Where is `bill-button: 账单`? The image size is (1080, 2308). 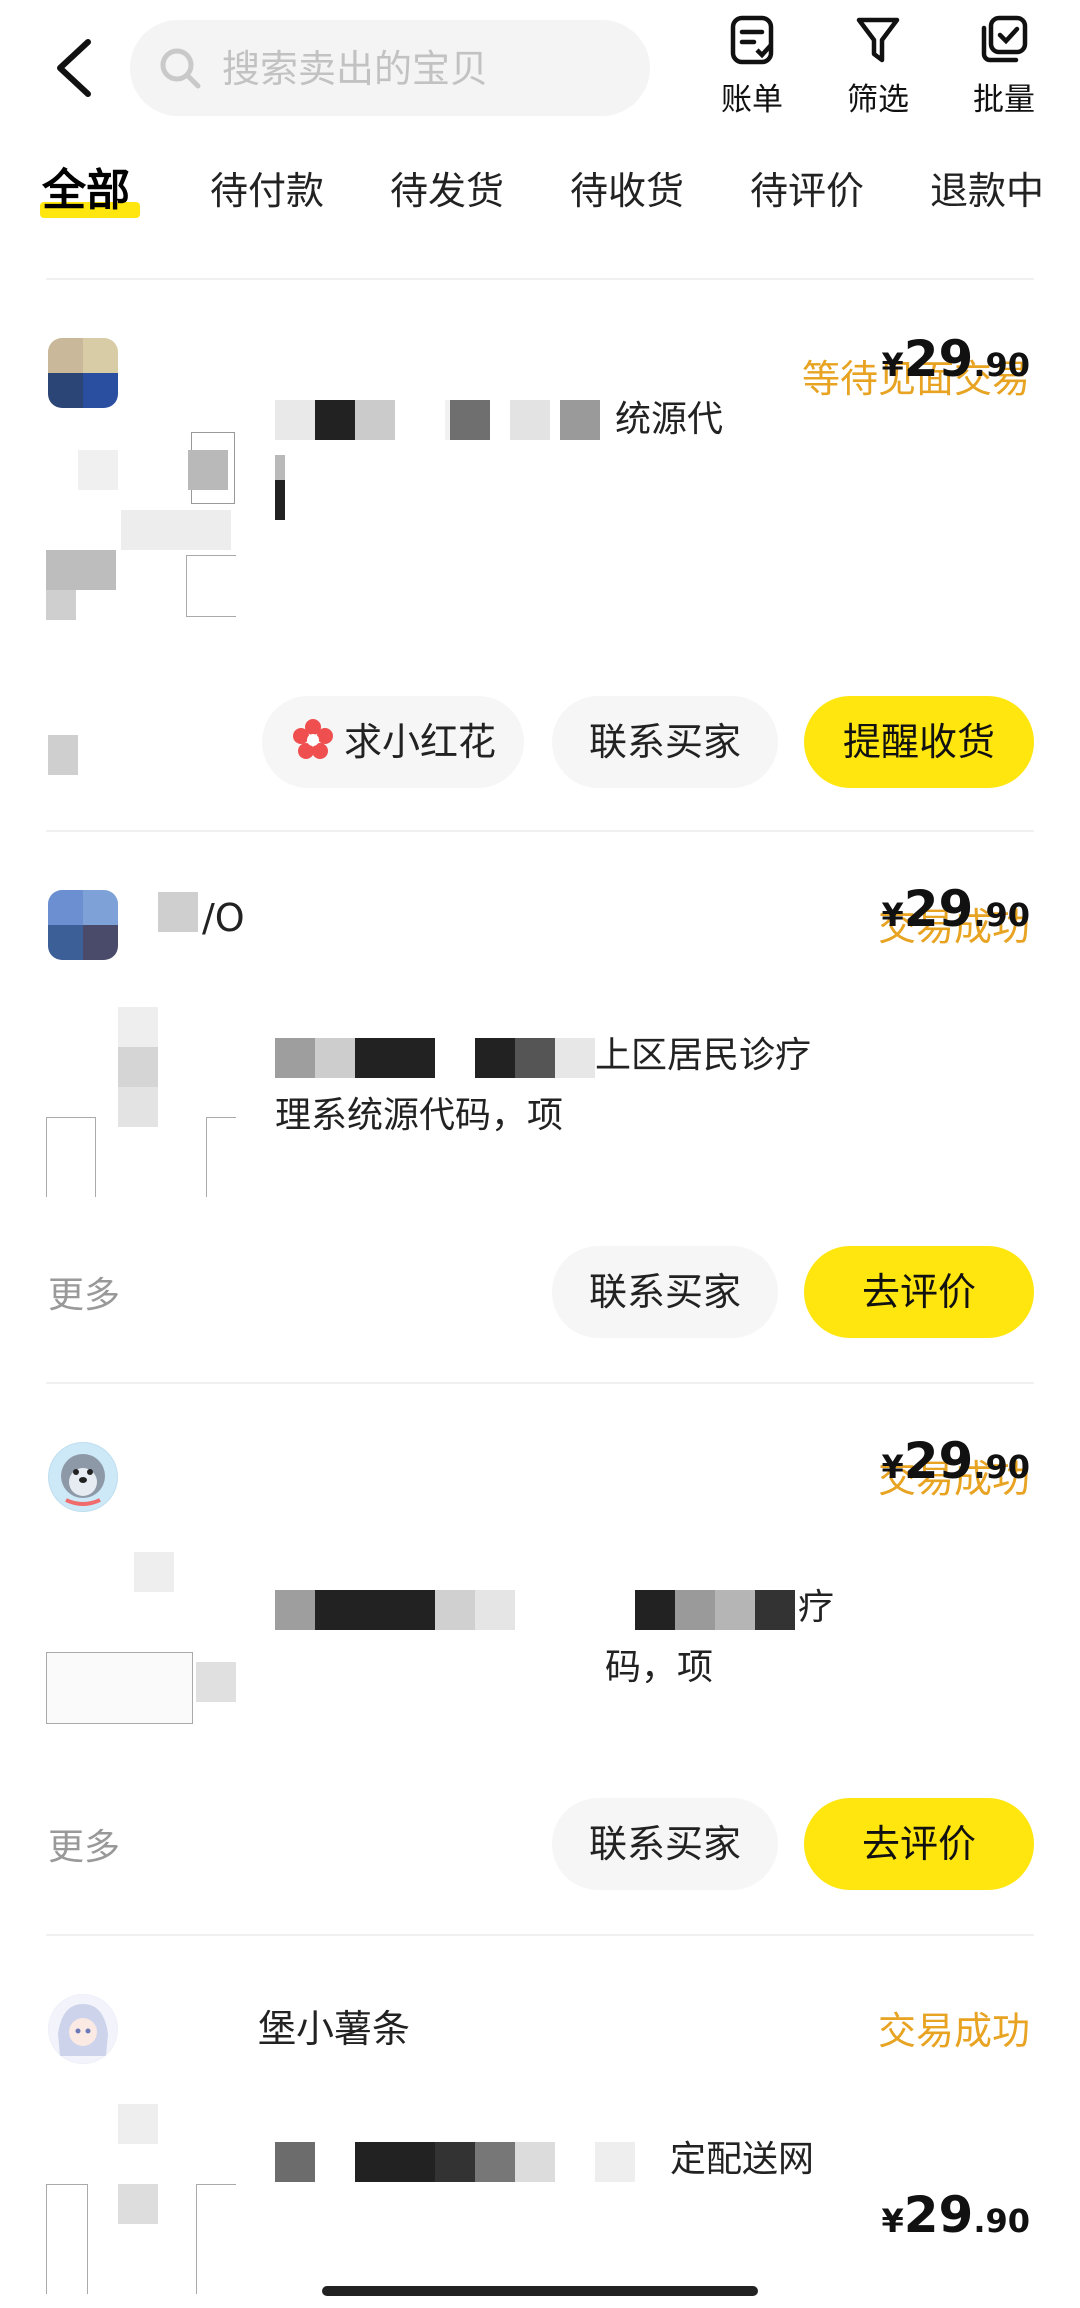 bill-button: 账单 is located at coordinates (752, 69).